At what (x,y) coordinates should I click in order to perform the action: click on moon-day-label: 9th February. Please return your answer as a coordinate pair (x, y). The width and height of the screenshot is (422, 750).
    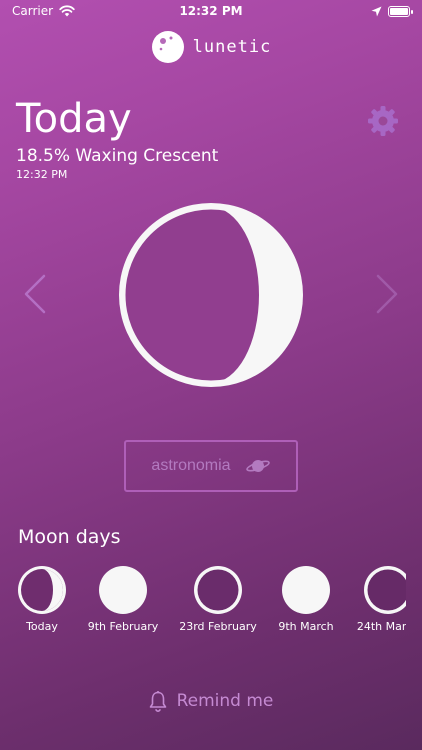
    Looking at the image, I should click on (123, 626).